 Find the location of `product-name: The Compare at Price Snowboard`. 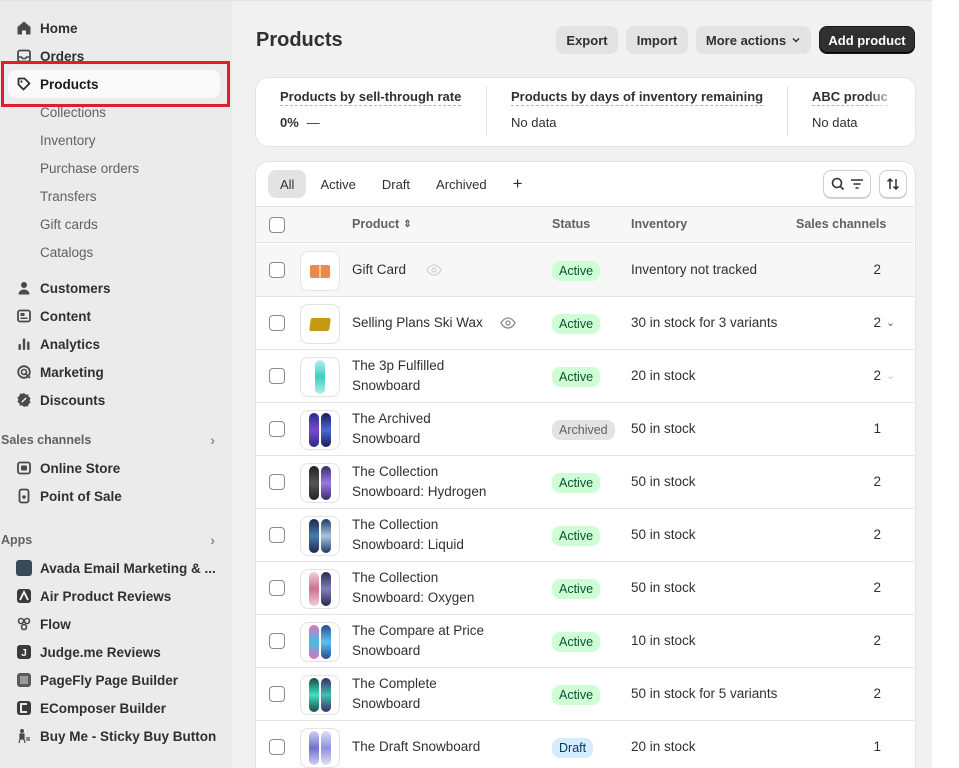

product-name: The Compare at Price Snowboard is located at coordinates (432, 641).